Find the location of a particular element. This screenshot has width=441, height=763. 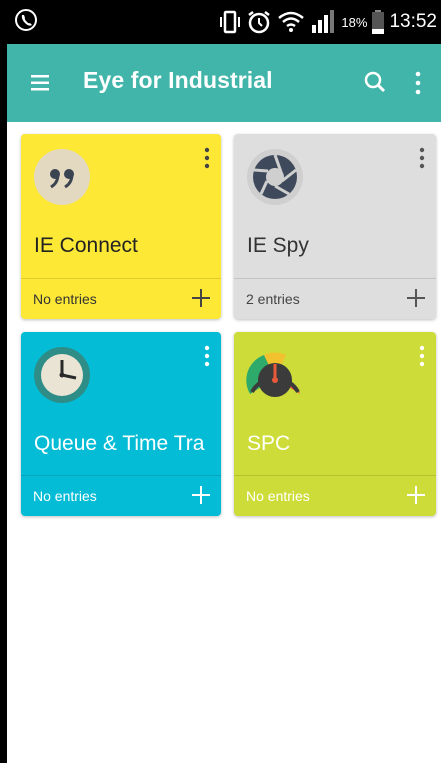

aperture-icon is located at coordinates (275, 177).